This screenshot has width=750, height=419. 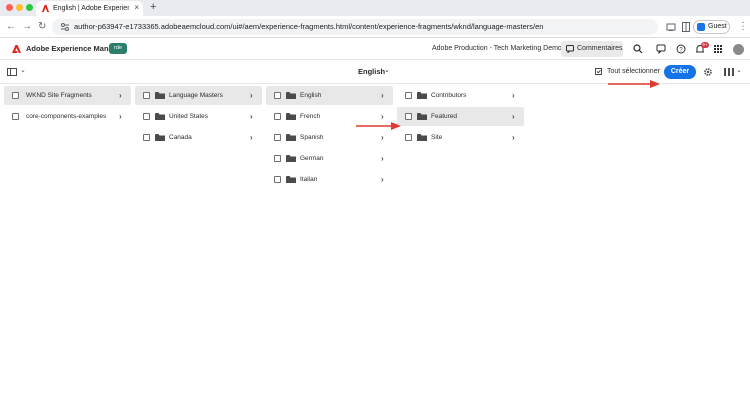 I want to click on column-item: WKND Site Fragments ›, so click(x=67, y=95).